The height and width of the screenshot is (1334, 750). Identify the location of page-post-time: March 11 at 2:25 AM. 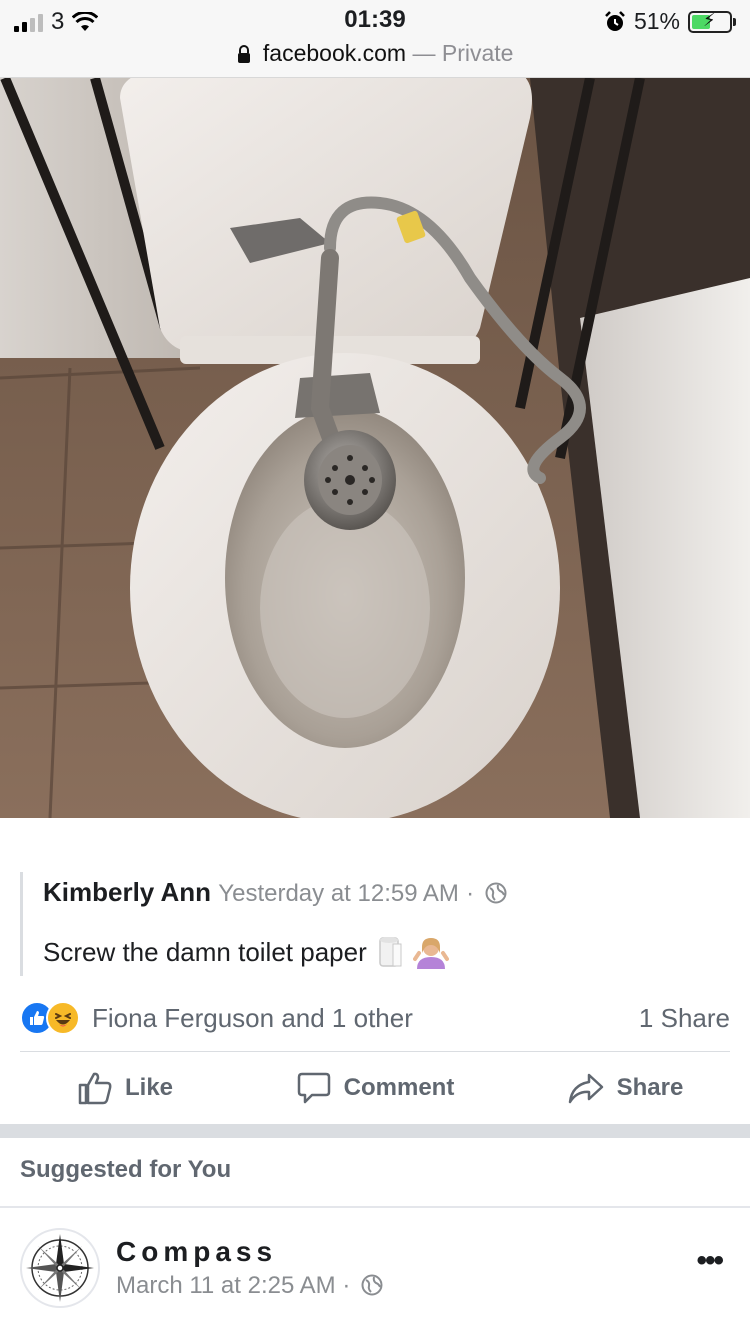
(226, 1285).